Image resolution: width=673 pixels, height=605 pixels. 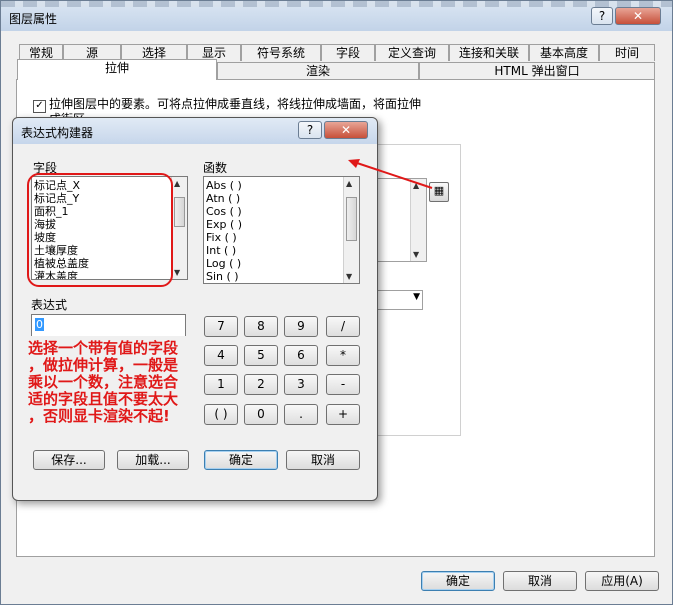 What do you see at coordinates (281, 237) in the screenshot?
I see `list-item: Fix ( )` at bounding box center [281, 237].